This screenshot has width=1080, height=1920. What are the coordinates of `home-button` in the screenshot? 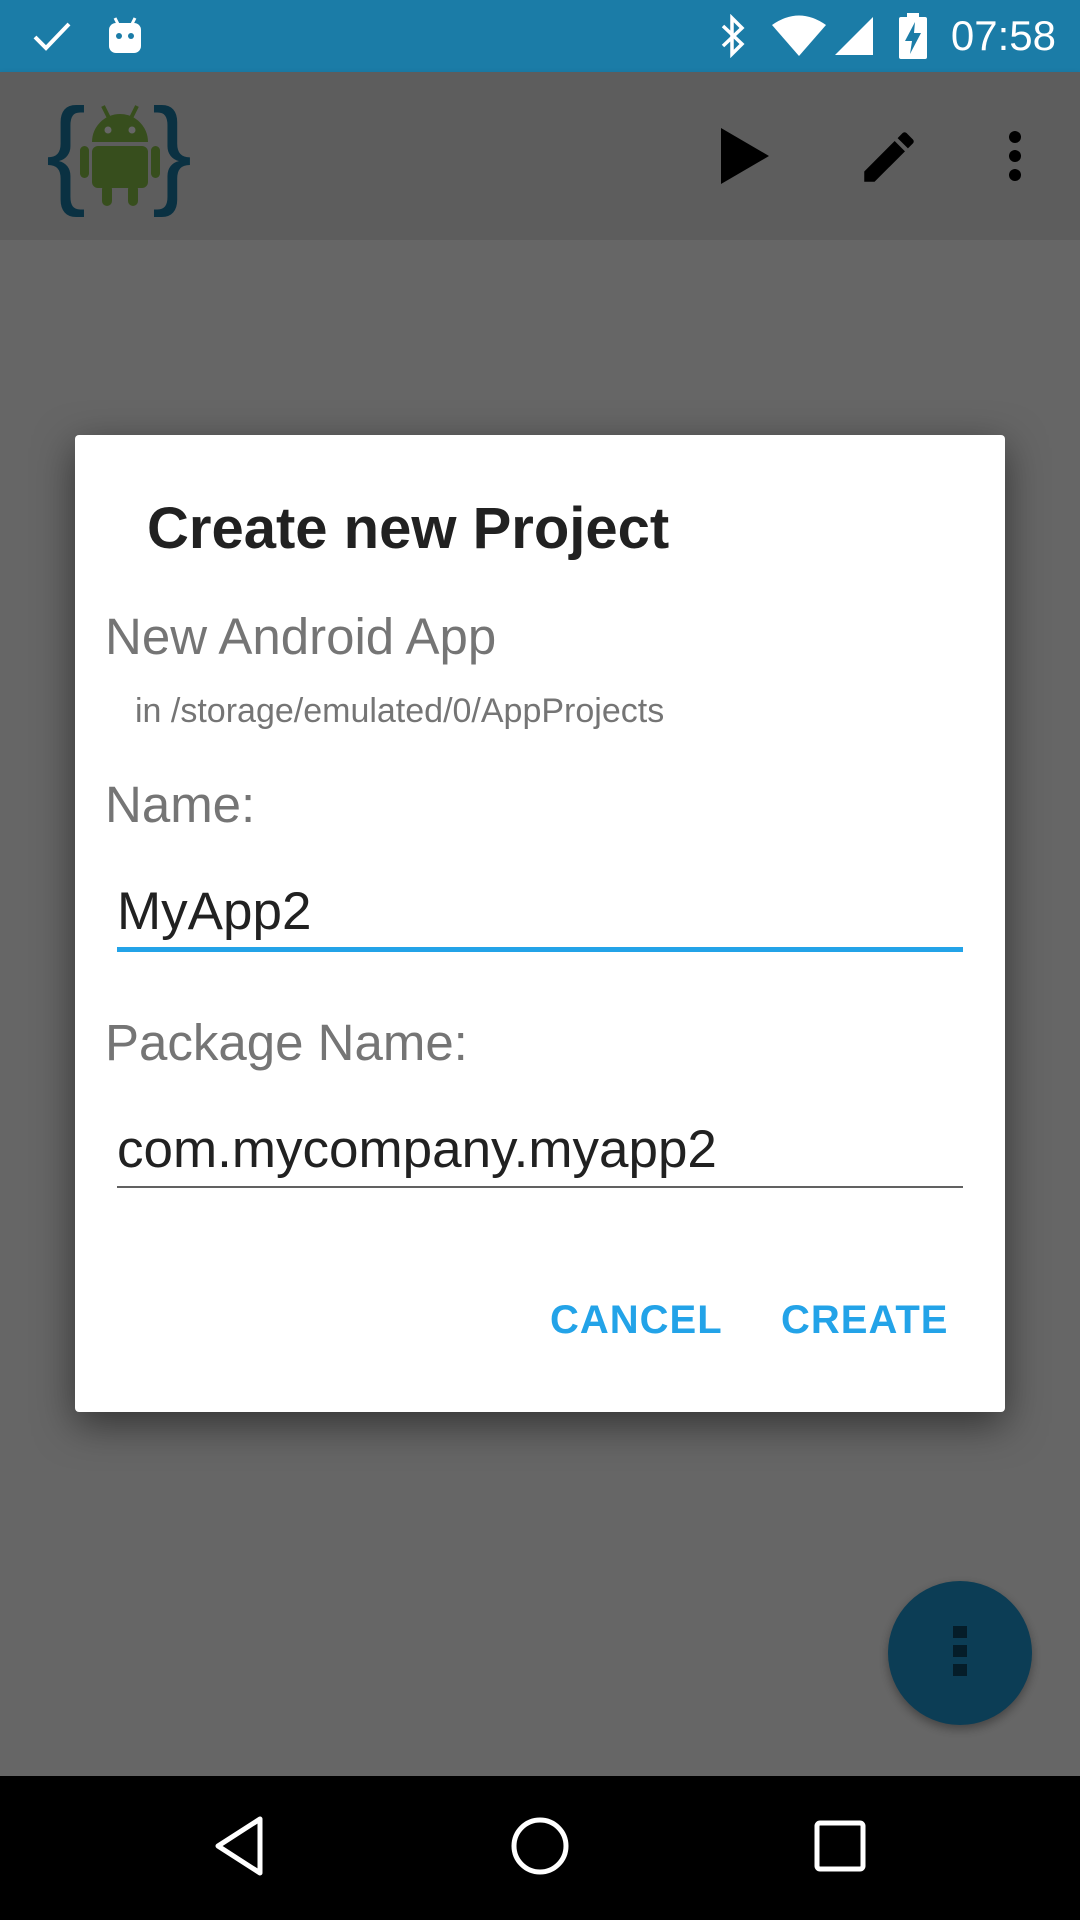 It's located at (540, 1848).